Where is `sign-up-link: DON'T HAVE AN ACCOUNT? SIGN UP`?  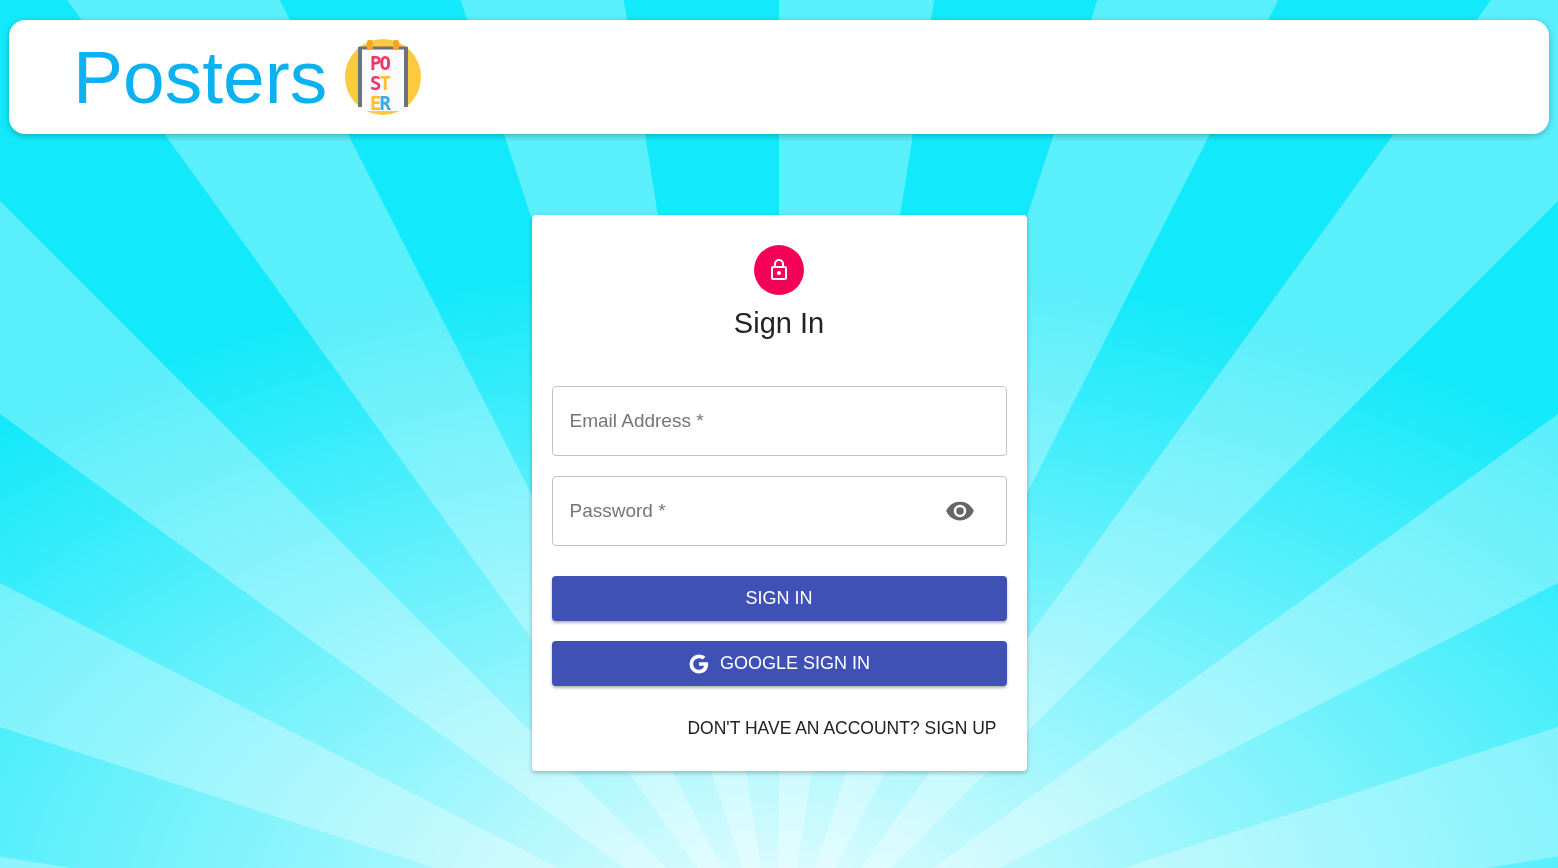 sign-up-link: DON'T HAVE AN ACCOUNT? SIGN UP is located at coordinates (842, 728).